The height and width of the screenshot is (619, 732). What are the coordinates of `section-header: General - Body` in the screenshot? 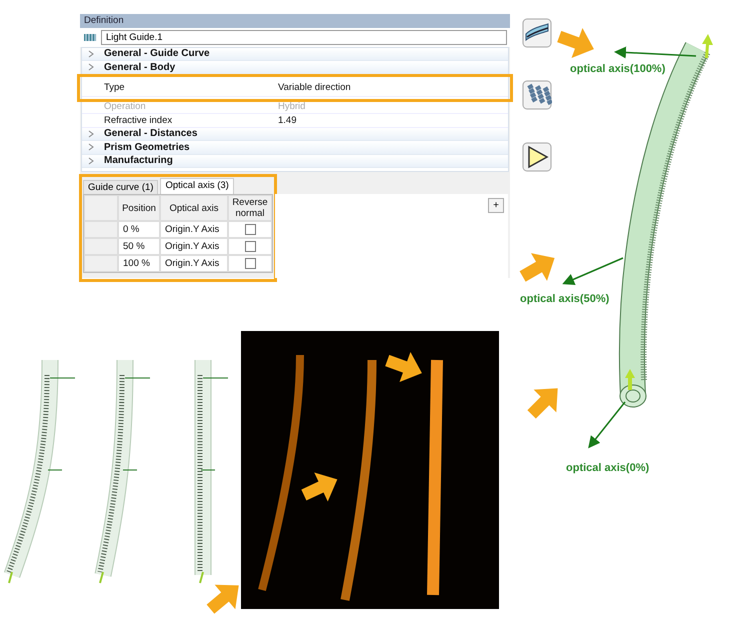 It's located at (140, 67).